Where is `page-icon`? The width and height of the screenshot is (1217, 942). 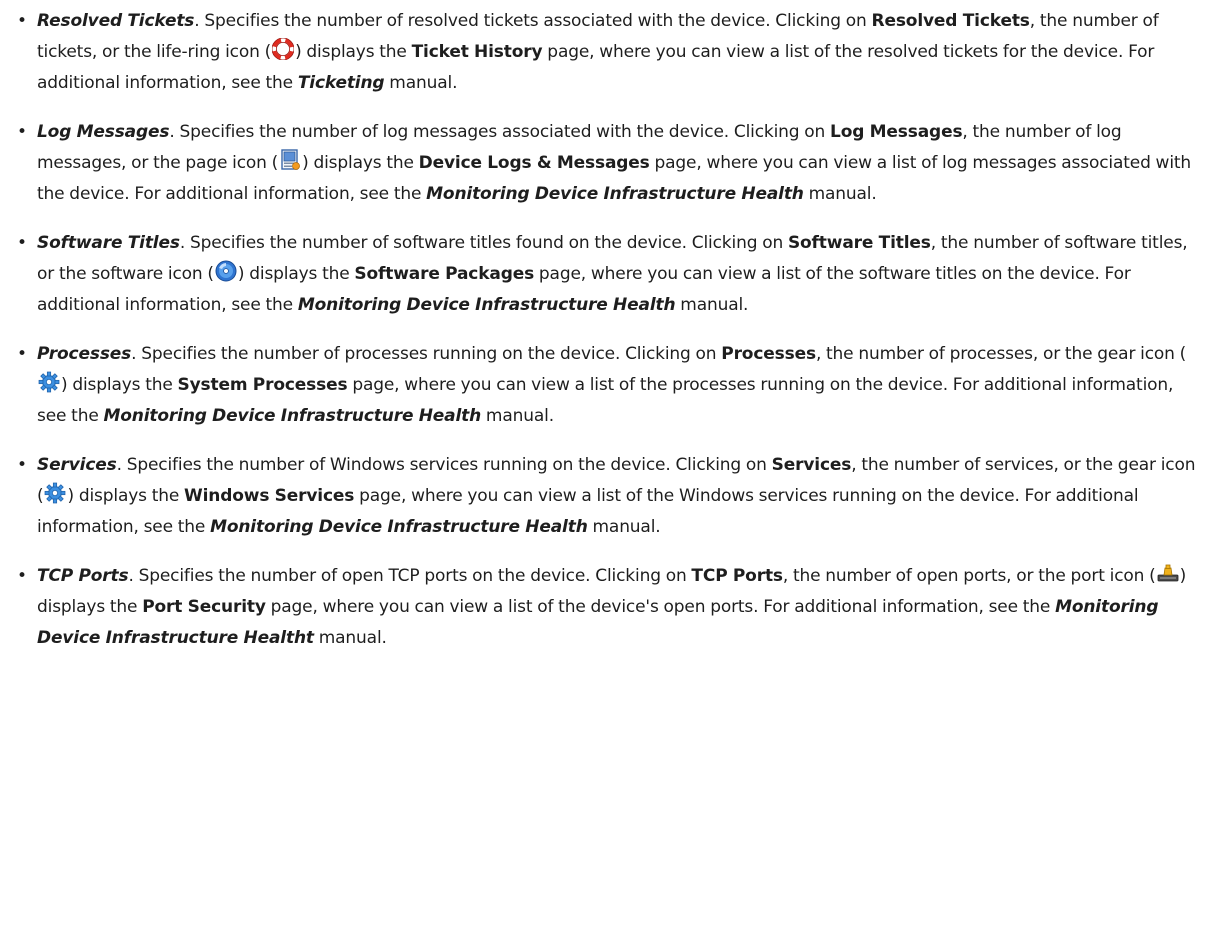
page-icon is located at coordinates (290, 160).